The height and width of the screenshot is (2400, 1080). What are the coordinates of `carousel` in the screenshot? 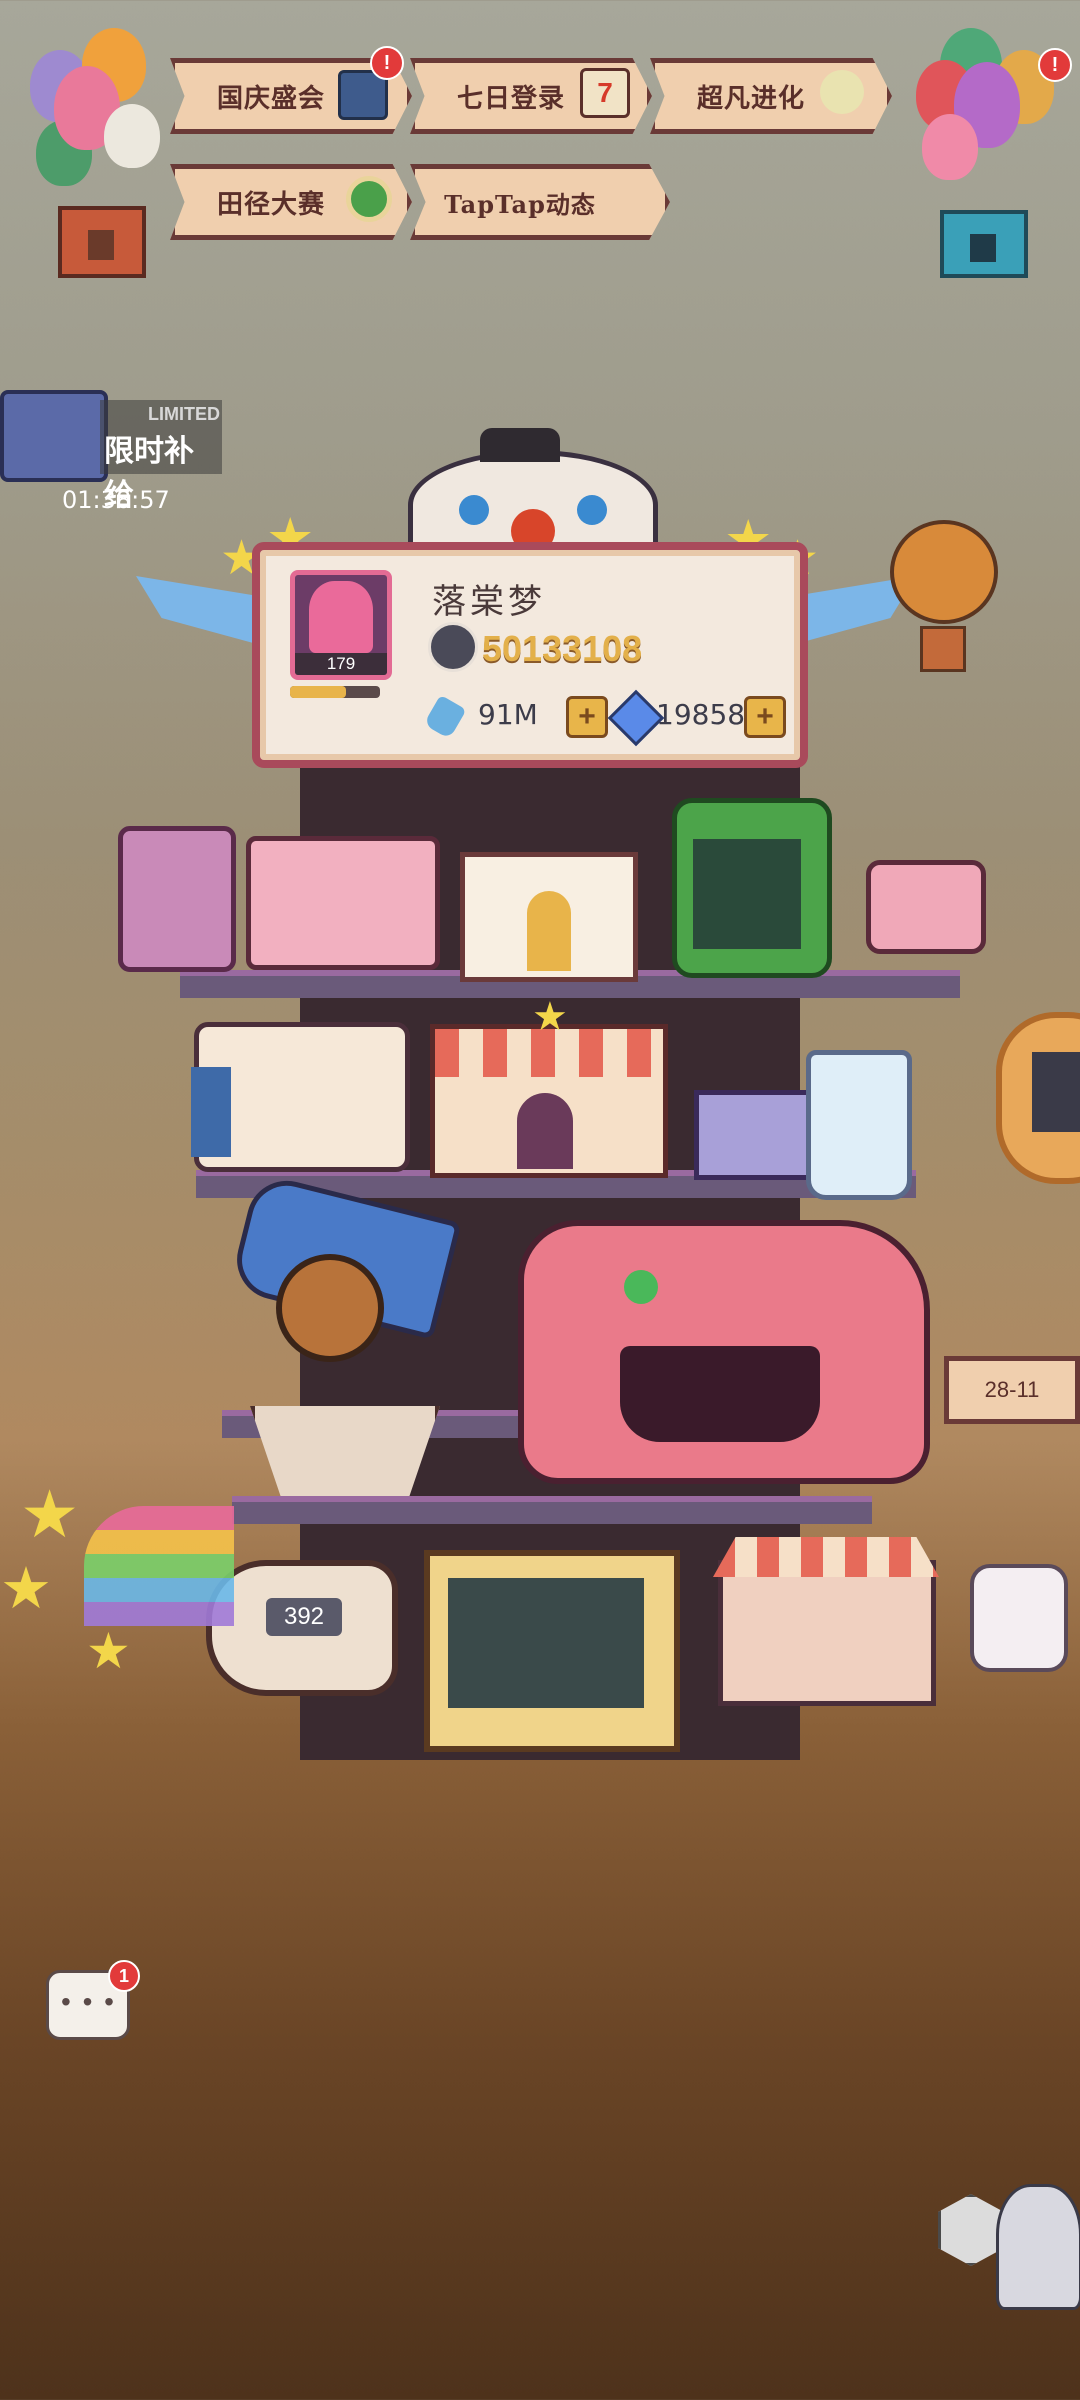 It's located at (826, 1621).